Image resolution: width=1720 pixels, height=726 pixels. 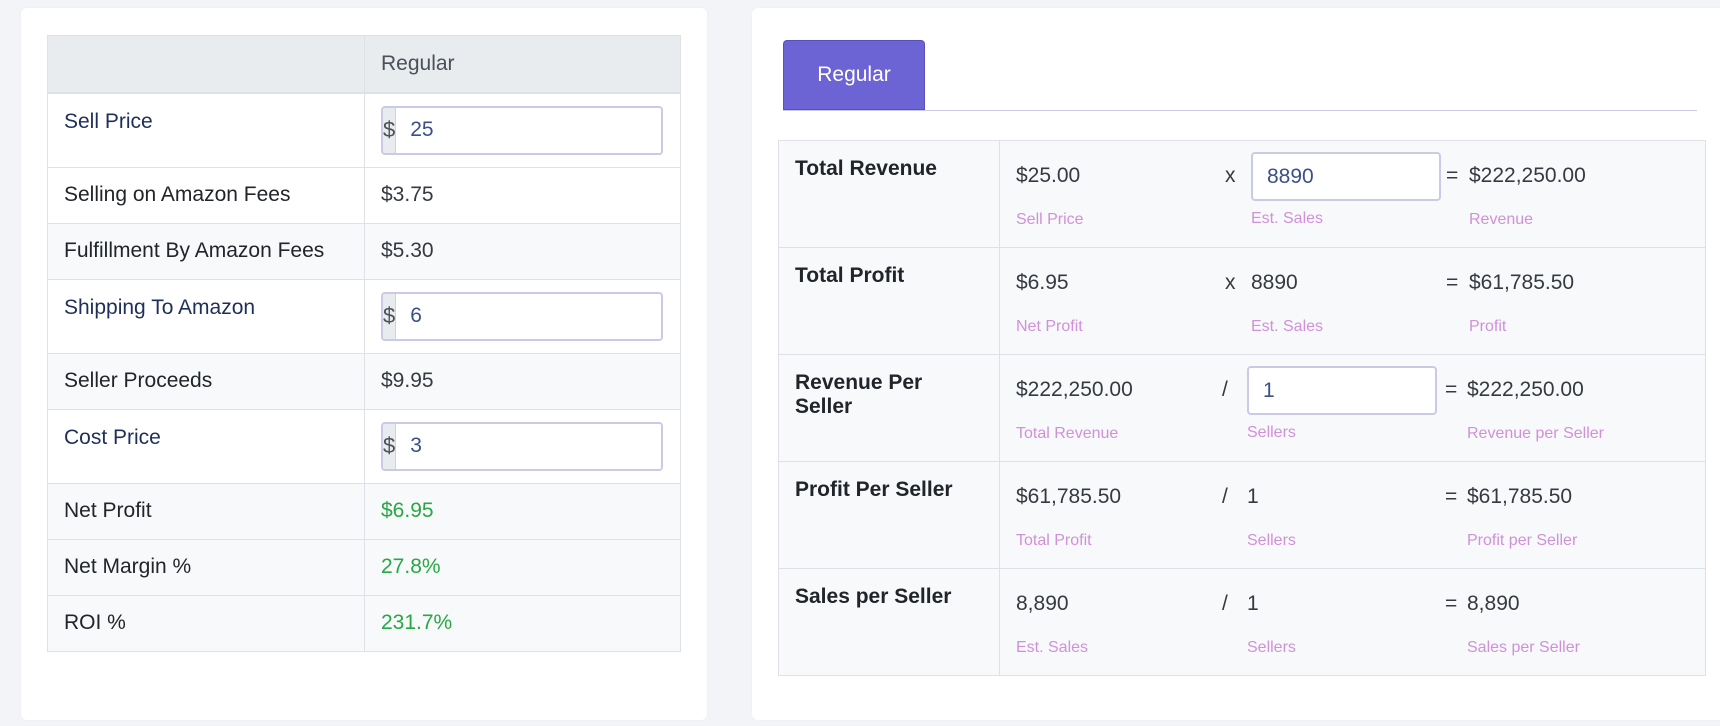 What do you see at coordinates (1054, 540) in the screenshot?
I see `total-profit-sublabel: Total Profit` at bounding box center [1054, 540].